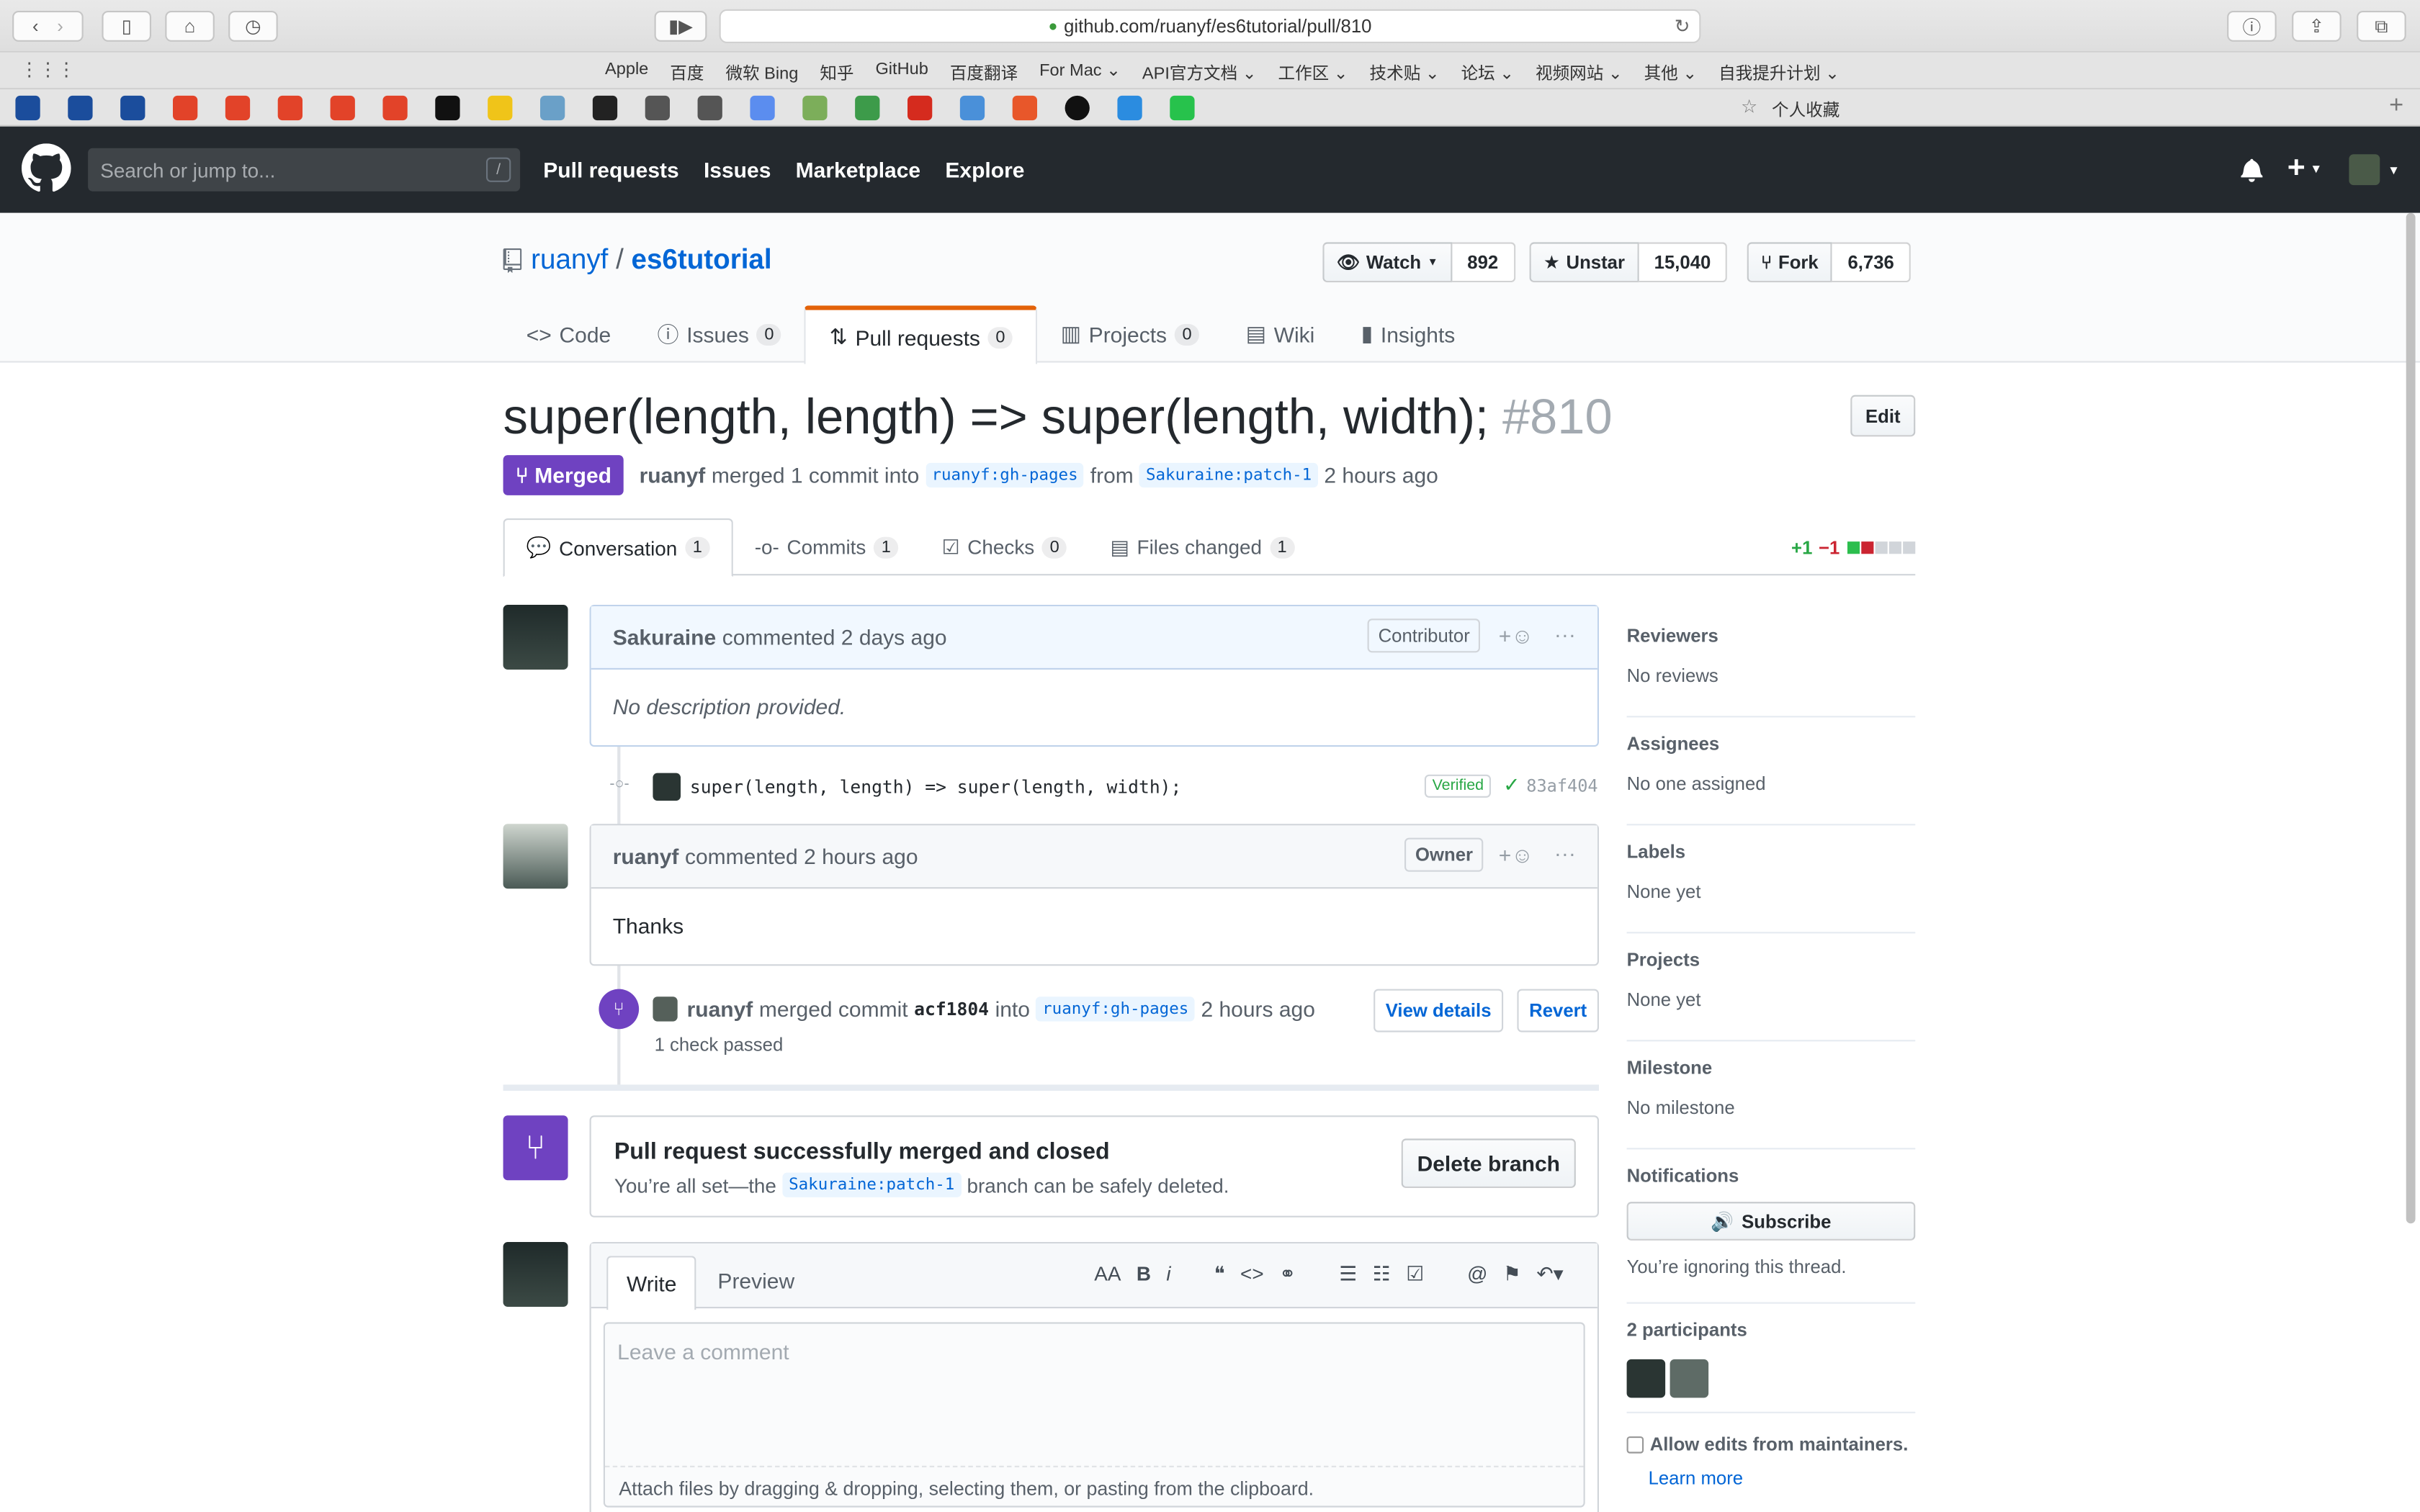  Describe the element at coordinates (1219, 1274) in the screenshot. I see `quote-icon: ❝` at that location.